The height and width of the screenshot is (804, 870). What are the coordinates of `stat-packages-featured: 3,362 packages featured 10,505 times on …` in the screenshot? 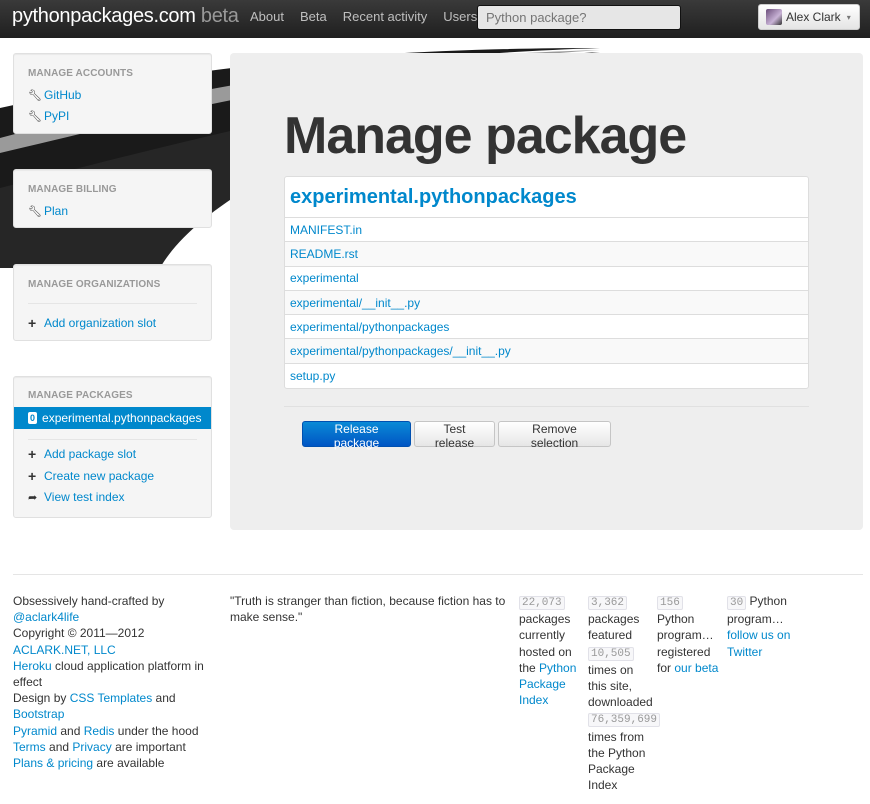 It's located at (624, 693).